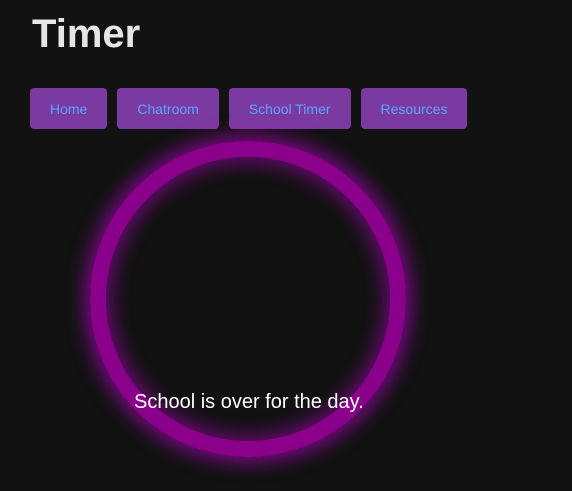 Image resolution: width=572 pixels, height=491 pixels. What do you see at coordinates (86, 34) in the screenshot?
I see `page-title: Timer` at bounding box center [86, 34].